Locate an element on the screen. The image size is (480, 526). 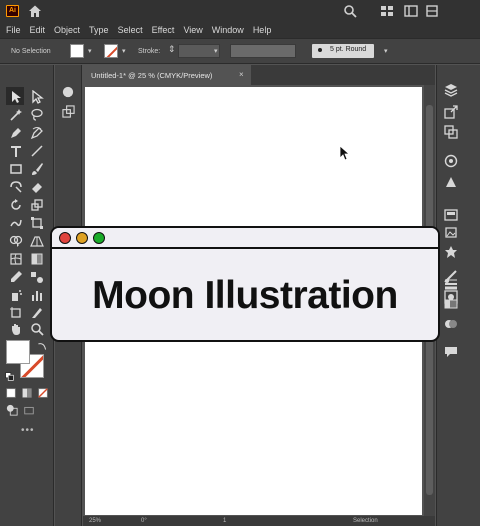
slice-tool-icon is located at coordinates (37, 313).